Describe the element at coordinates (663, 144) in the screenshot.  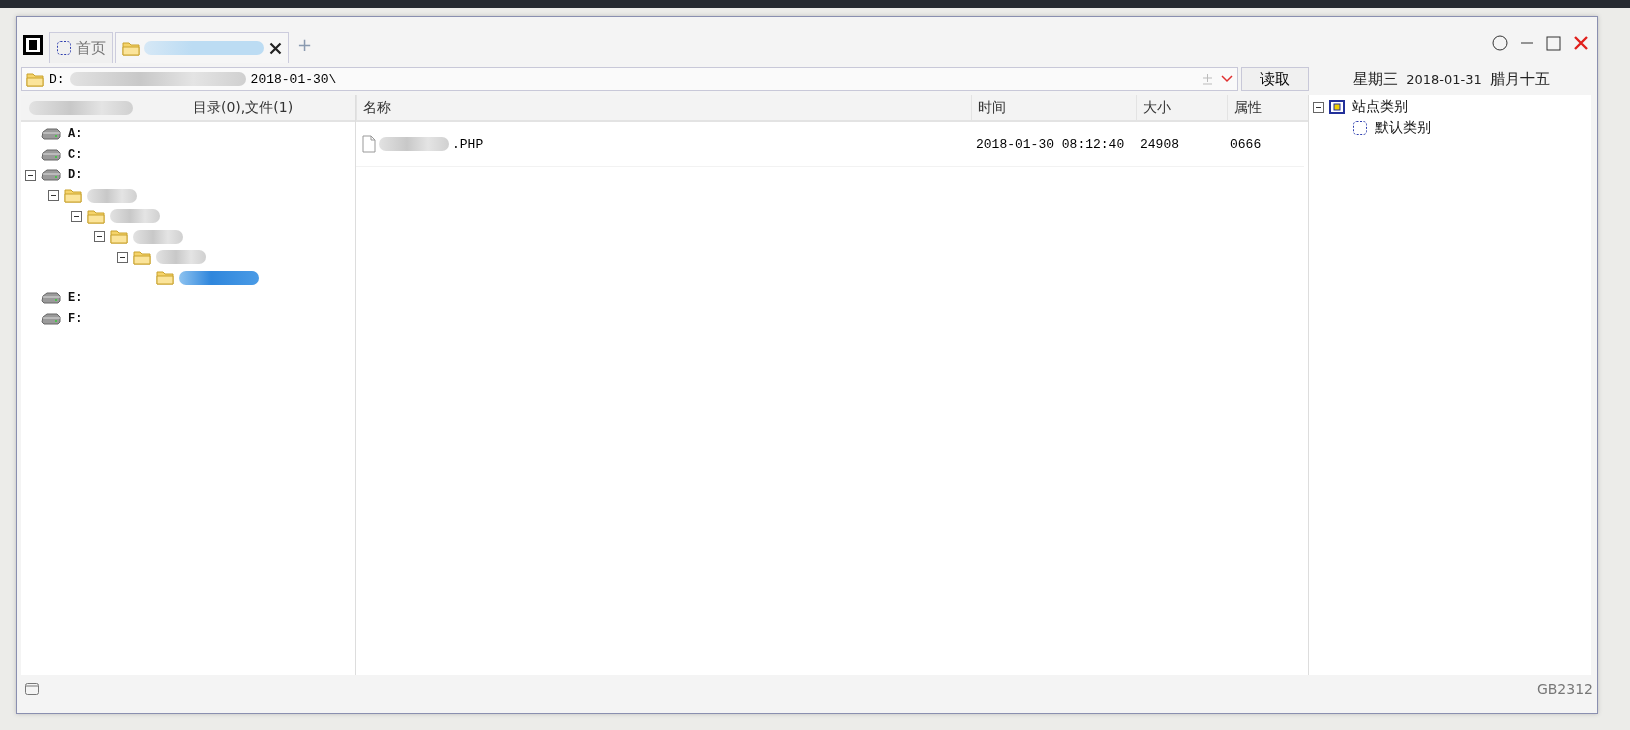
I see `file-name-cell: .PHP` at that location.